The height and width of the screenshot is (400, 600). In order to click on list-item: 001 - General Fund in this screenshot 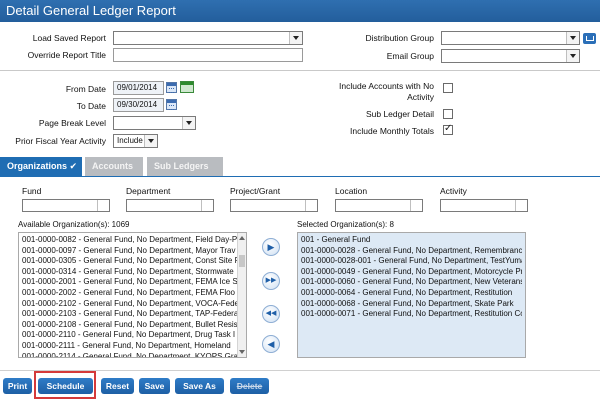, I will do `click(411, 240)`.